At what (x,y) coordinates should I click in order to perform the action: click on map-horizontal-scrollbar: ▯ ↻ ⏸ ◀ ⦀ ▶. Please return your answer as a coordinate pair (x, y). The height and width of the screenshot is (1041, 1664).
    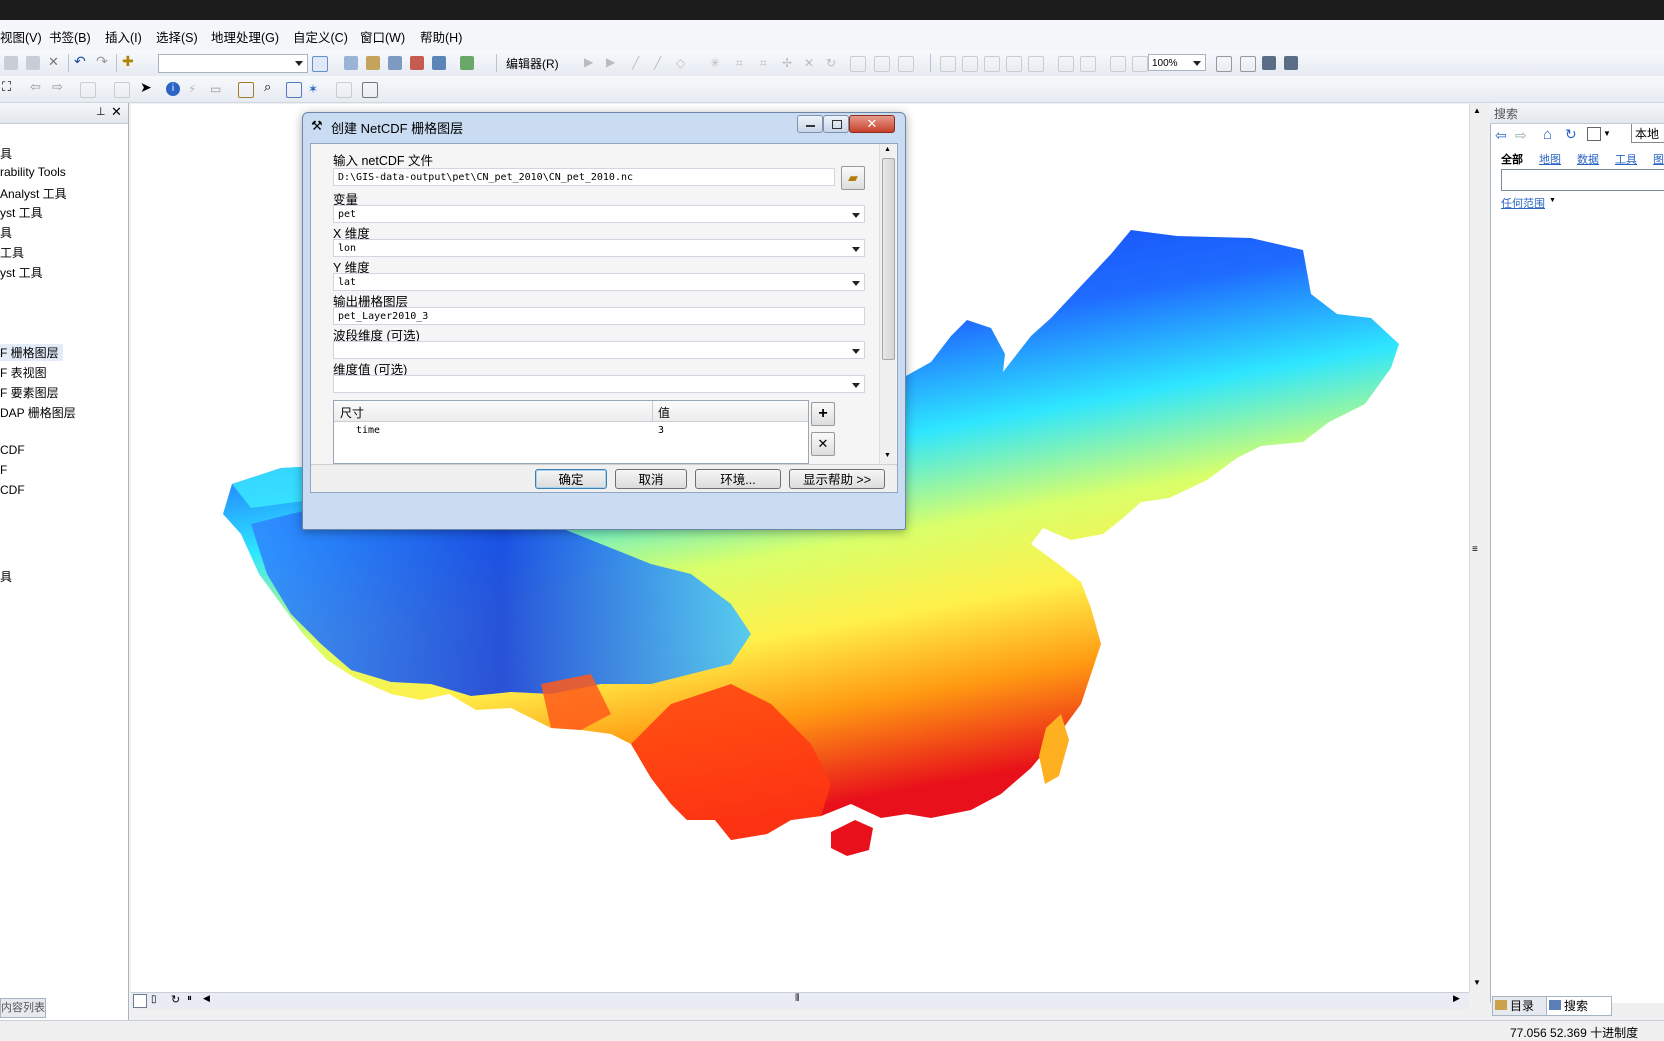
    Looking at the image, I should click on (800, 1000).